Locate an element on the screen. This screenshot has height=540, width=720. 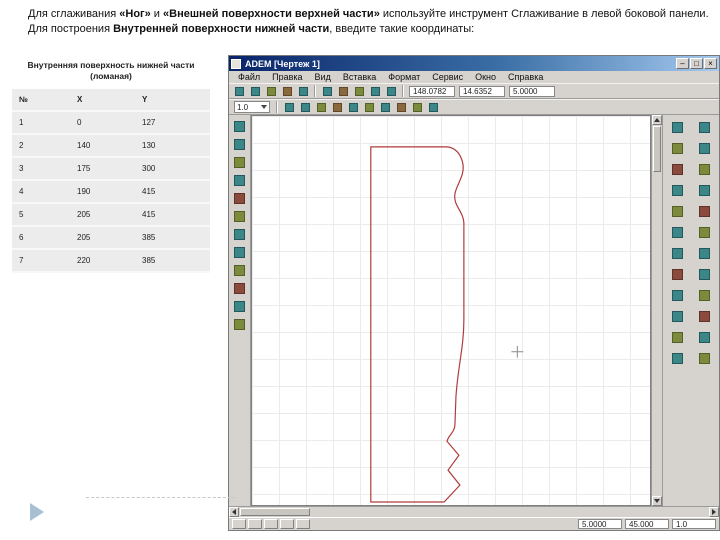
menu-item-3: Вид is located at coordinates (323, 77).